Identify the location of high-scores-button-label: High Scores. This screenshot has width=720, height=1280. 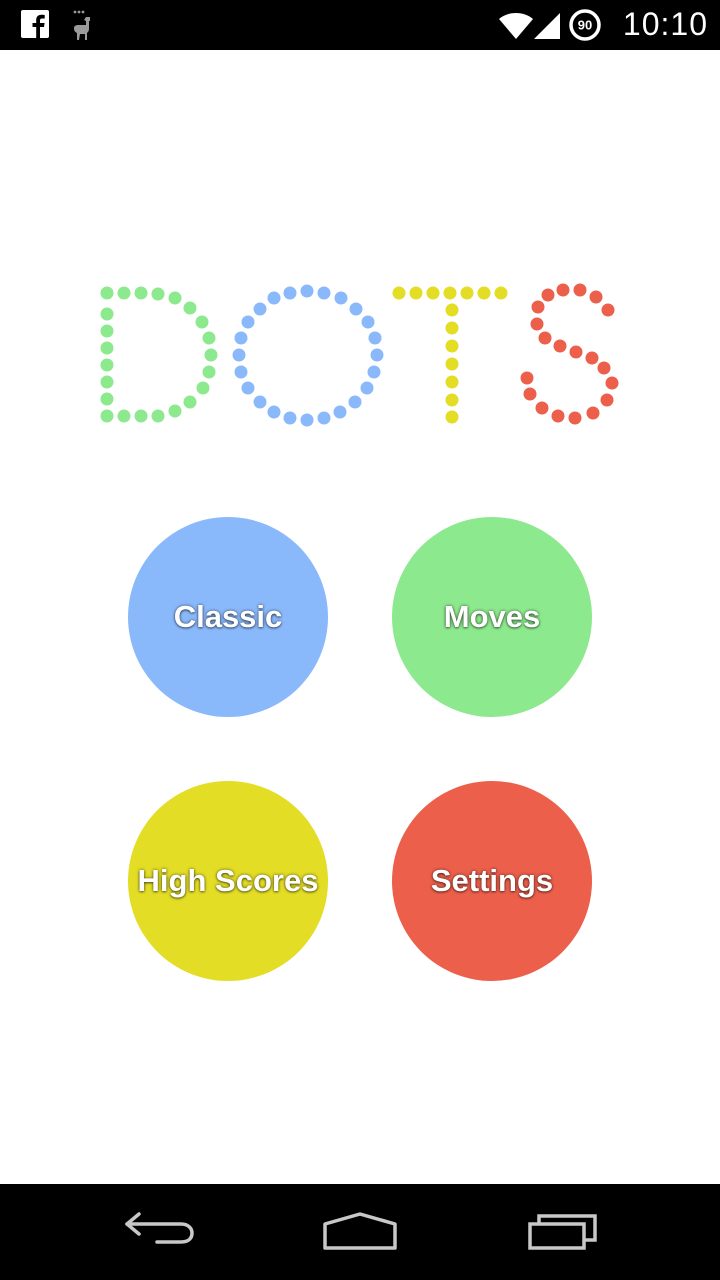
(228, 880).